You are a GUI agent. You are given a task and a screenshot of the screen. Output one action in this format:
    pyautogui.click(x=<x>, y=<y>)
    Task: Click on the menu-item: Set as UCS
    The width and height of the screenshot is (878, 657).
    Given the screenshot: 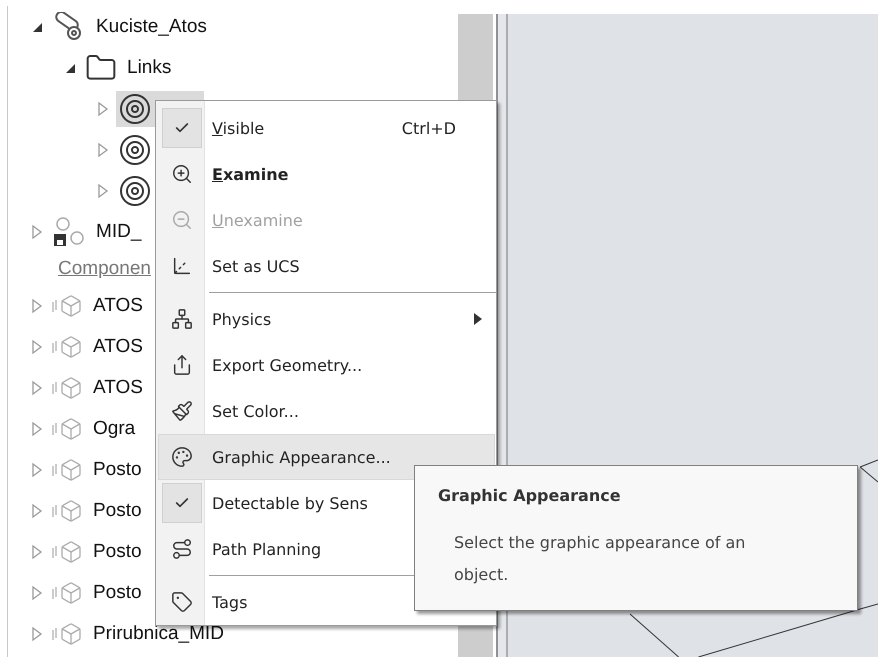 What is the action you would take?
    pyautogui.click(x=326, y=266)
    